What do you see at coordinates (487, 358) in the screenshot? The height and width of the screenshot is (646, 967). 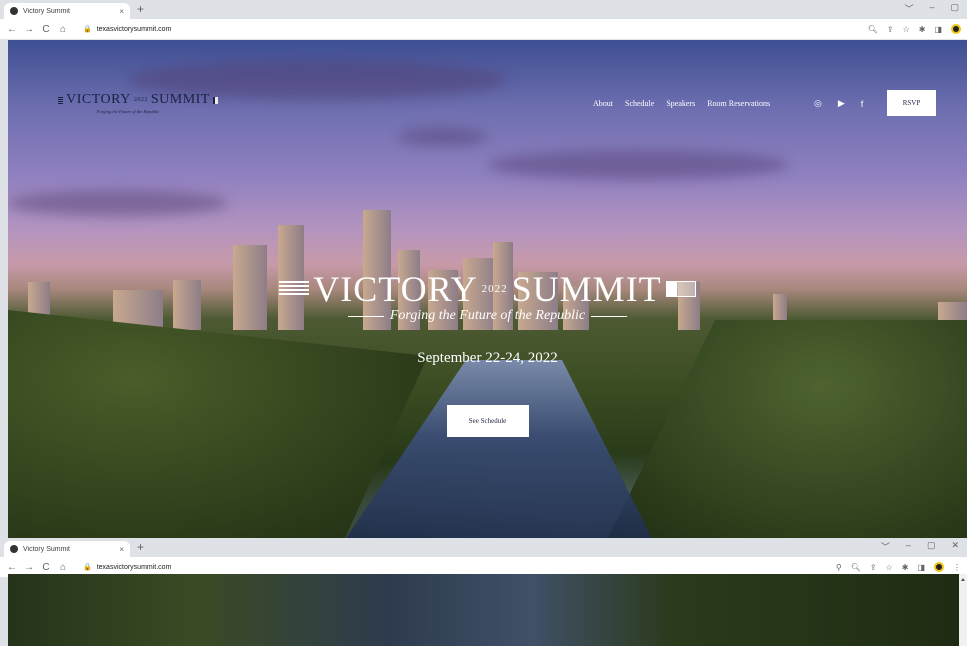 I see `event-date: September 22-24, 2022` at bounding box center [487, 358].